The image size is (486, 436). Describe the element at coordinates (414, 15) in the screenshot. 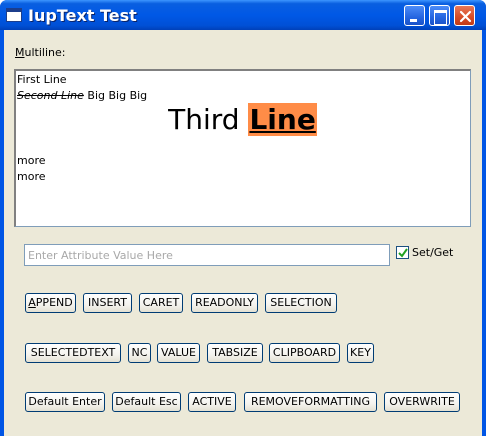

I see `minimize-button` at that location.